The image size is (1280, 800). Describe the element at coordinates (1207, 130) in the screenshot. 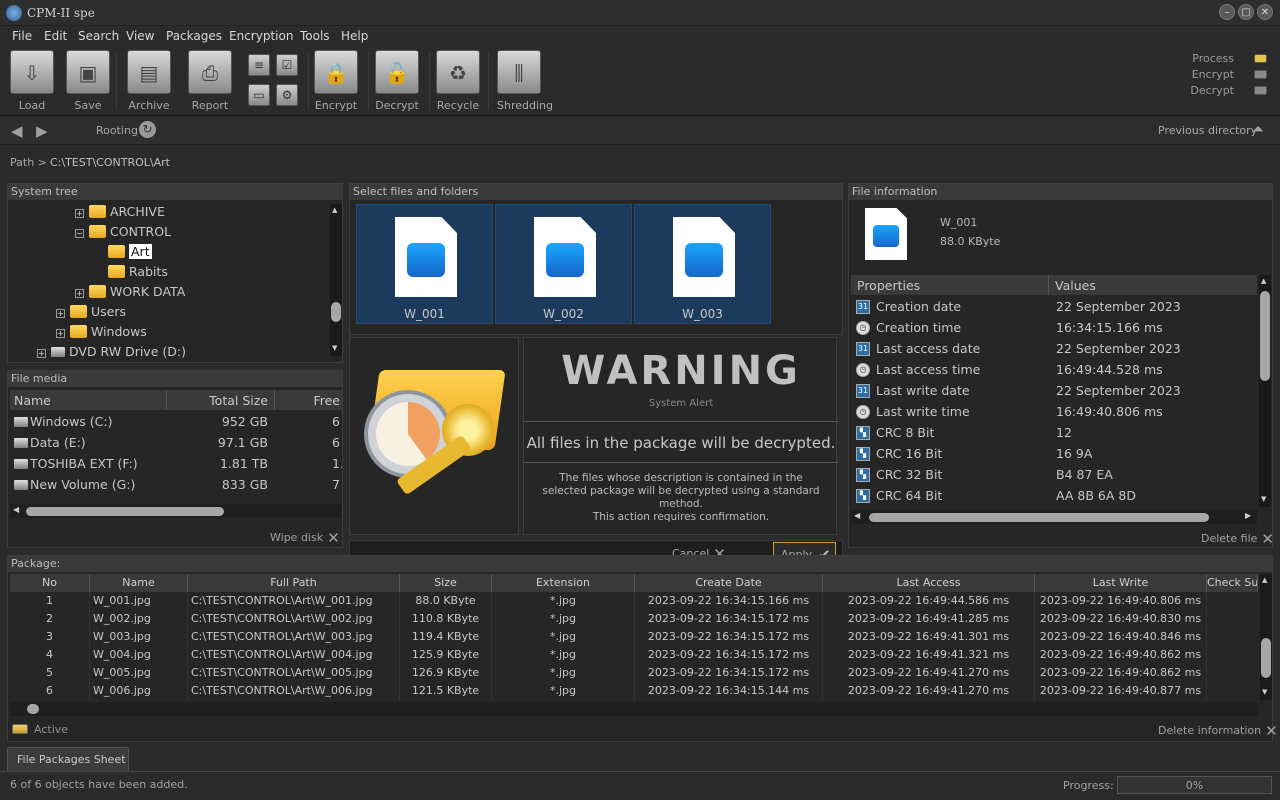

I see `previous-directory-label: Previous directory` at that location.